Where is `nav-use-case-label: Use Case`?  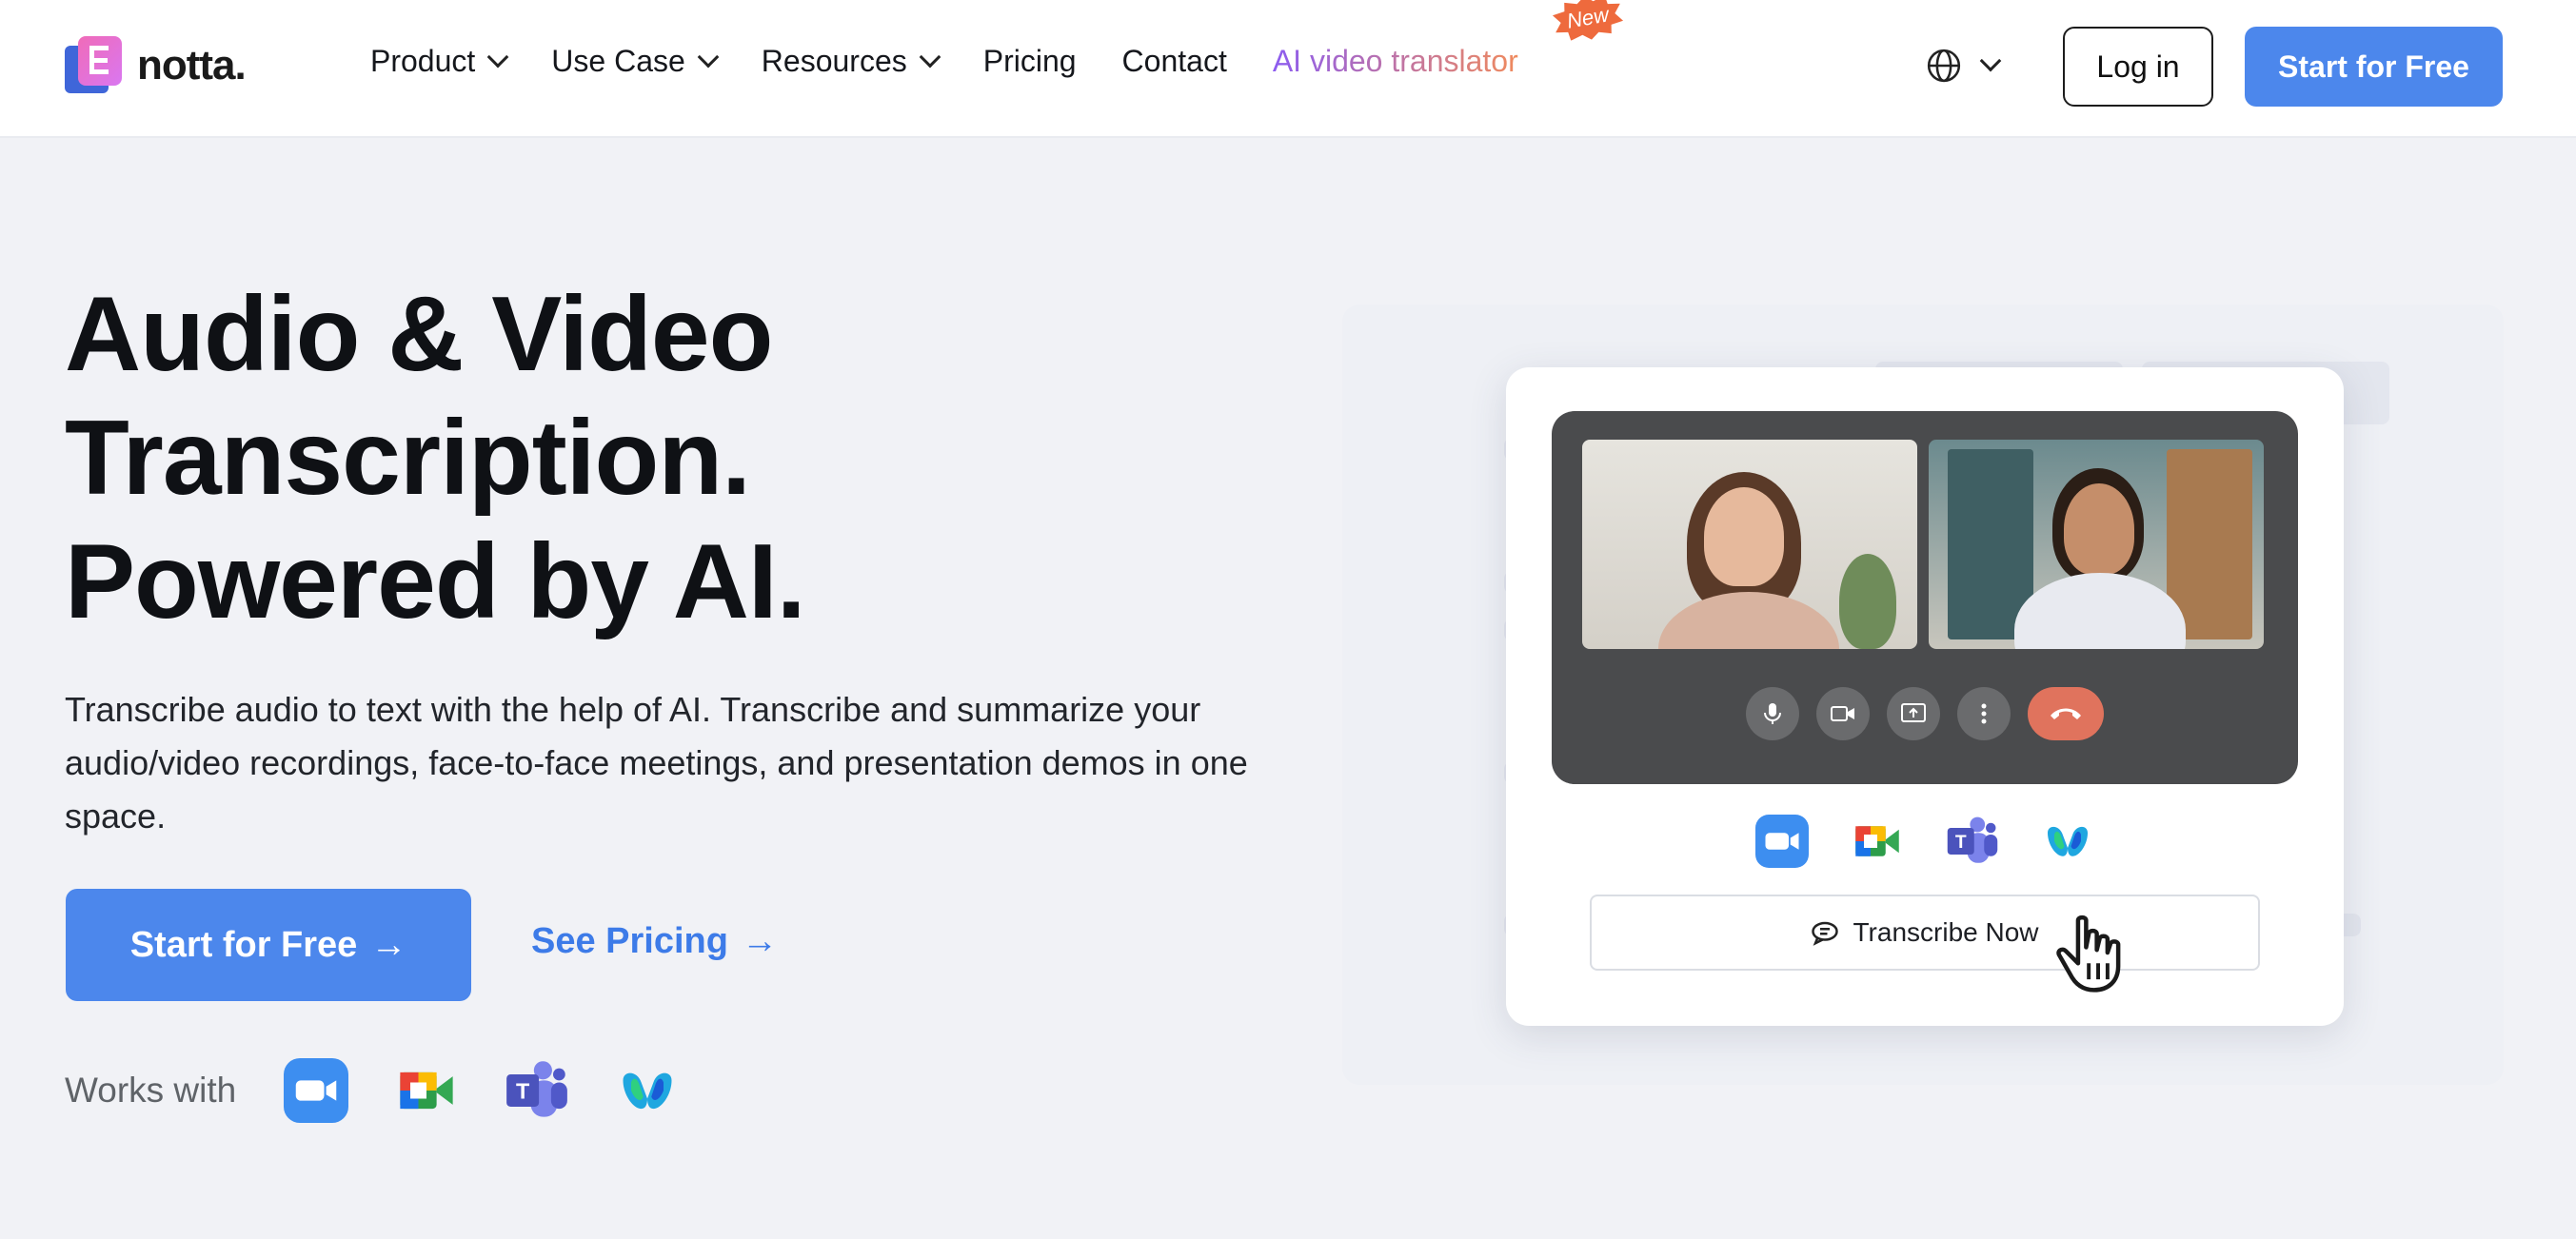 nav-use-case-label: Use Case is located at coordinates (618, 61).